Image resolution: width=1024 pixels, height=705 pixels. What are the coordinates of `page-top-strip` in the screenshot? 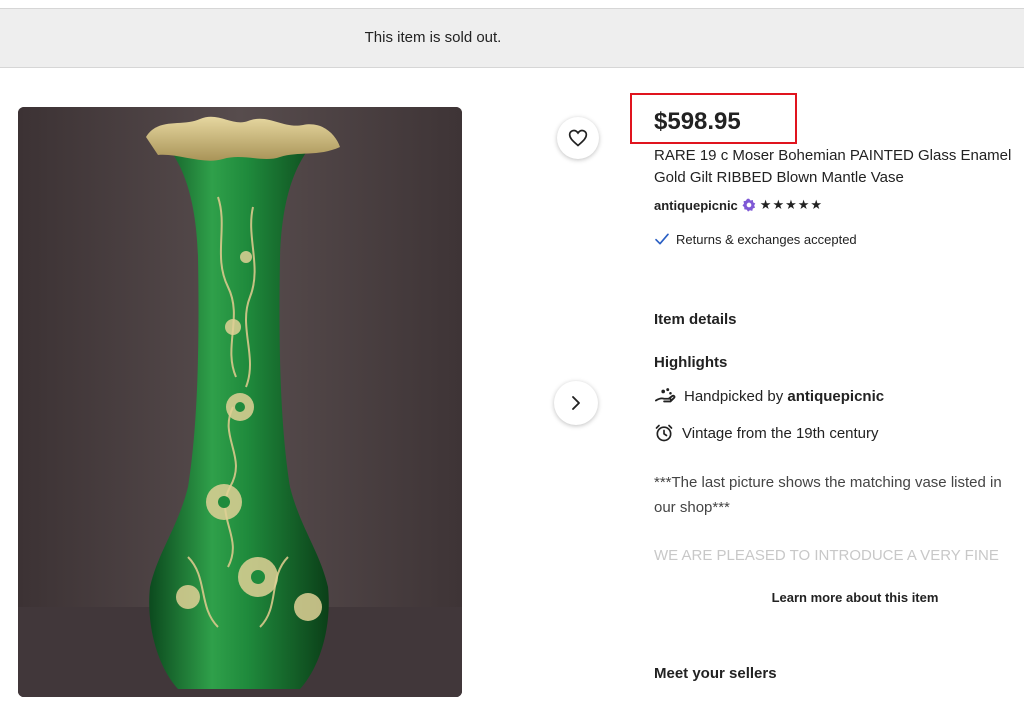 It's located at (512, 4).